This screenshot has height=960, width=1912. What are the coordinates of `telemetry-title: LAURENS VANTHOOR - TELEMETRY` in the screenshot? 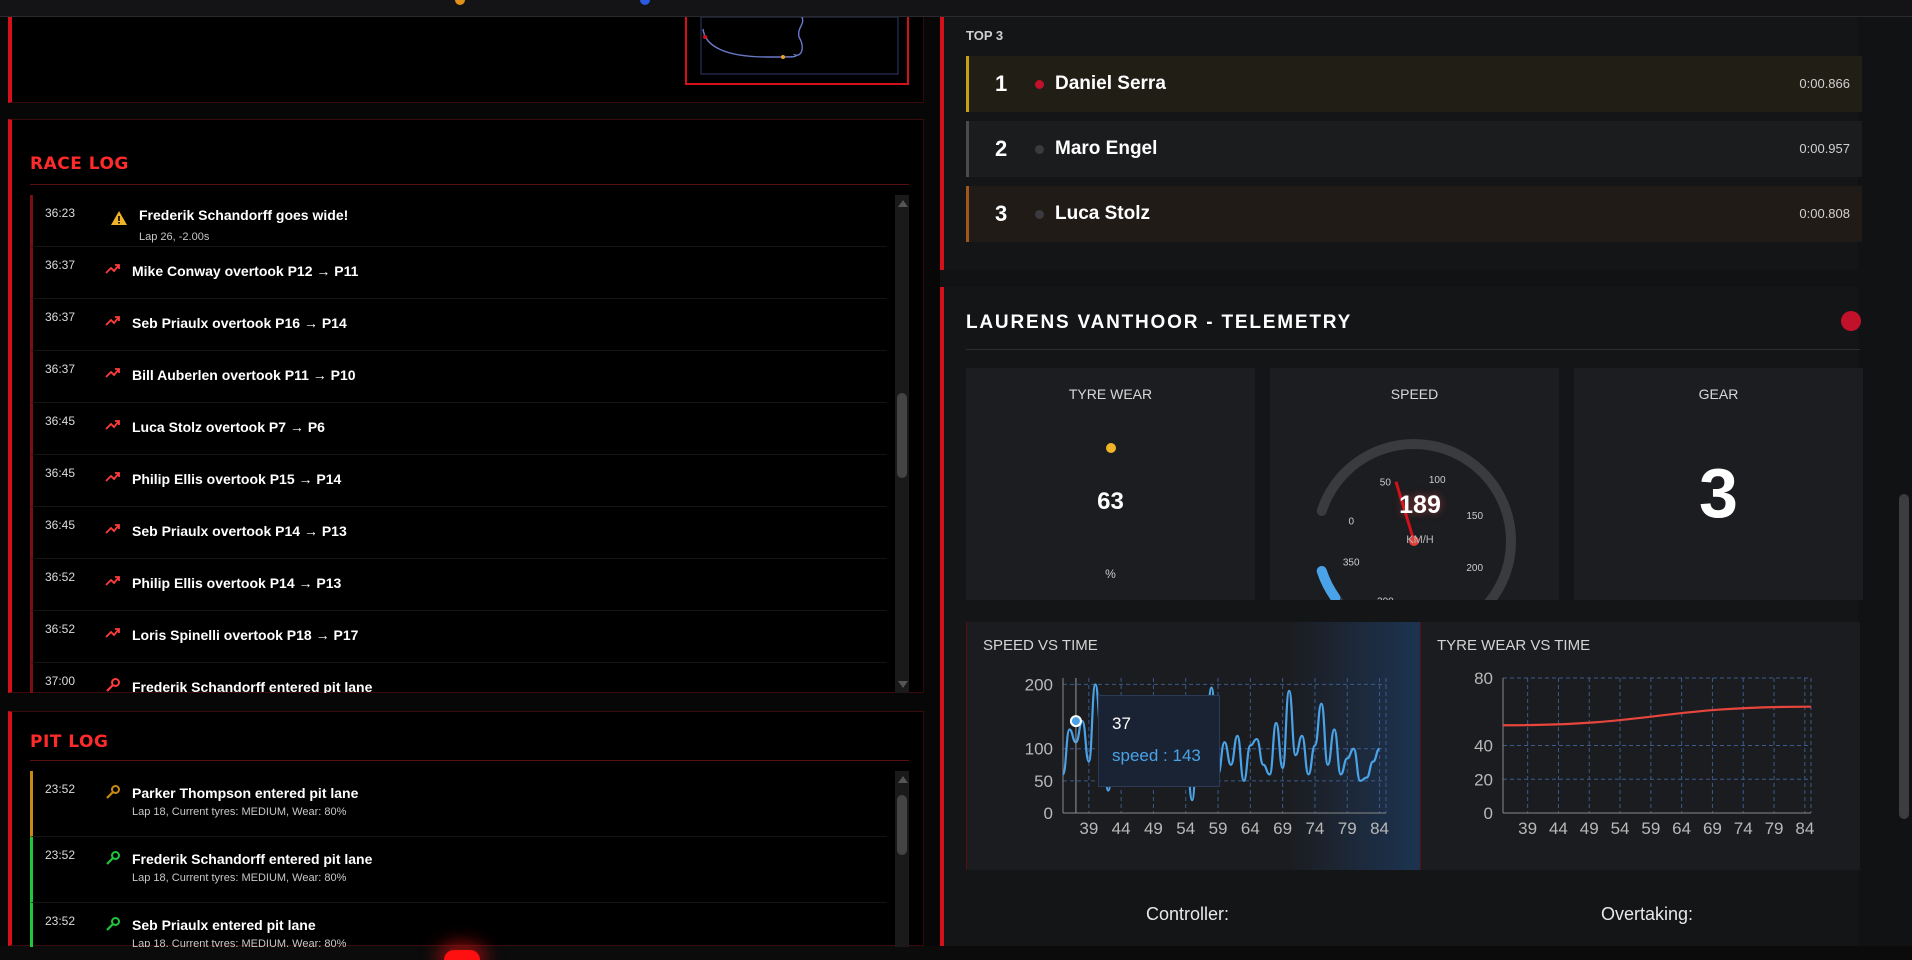 It's located at (1159, 322).